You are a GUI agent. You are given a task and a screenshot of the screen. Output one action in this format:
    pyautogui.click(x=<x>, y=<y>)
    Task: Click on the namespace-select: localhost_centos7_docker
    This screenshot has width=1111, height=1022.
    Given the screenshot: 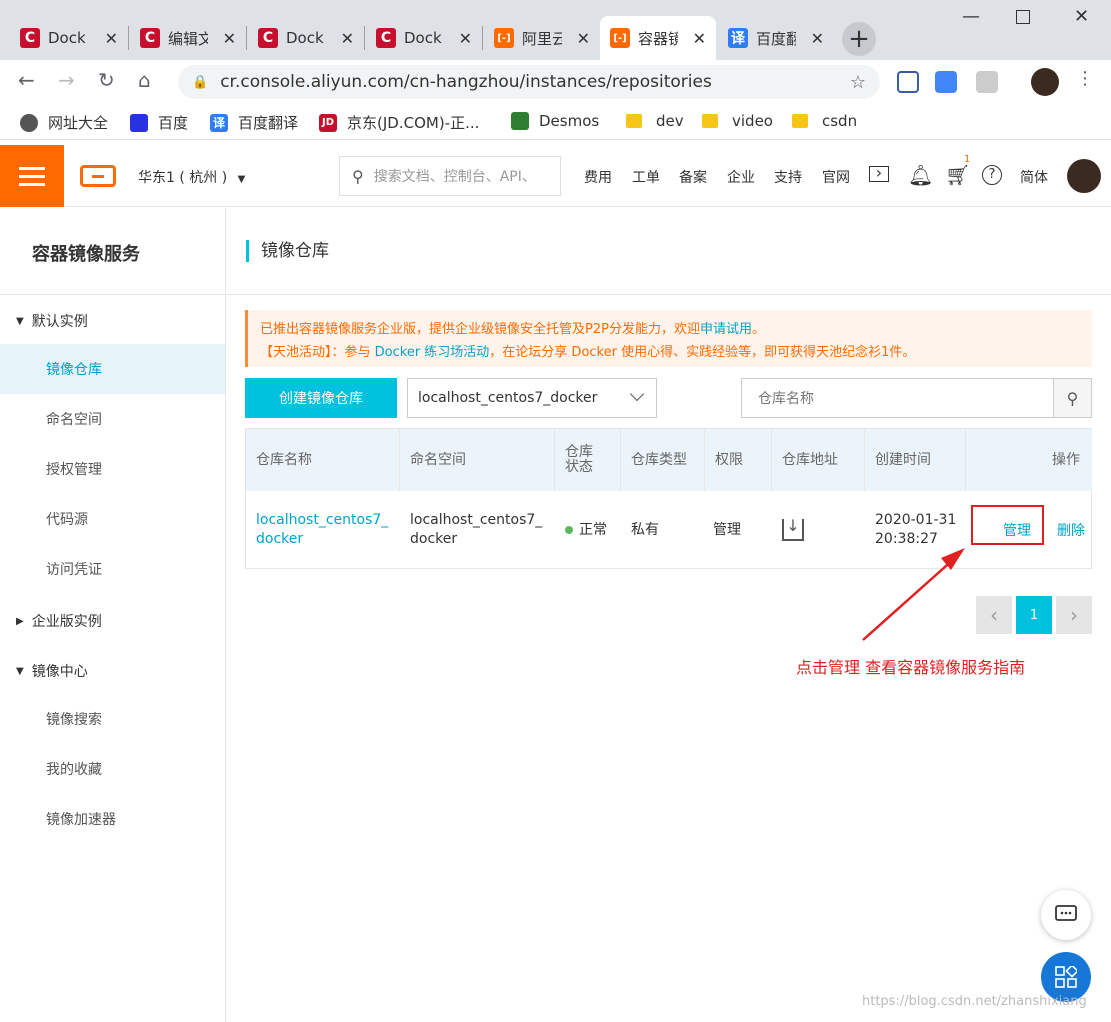 What is the action you would take?
    pyautogui.click(x=532, y=398)
    